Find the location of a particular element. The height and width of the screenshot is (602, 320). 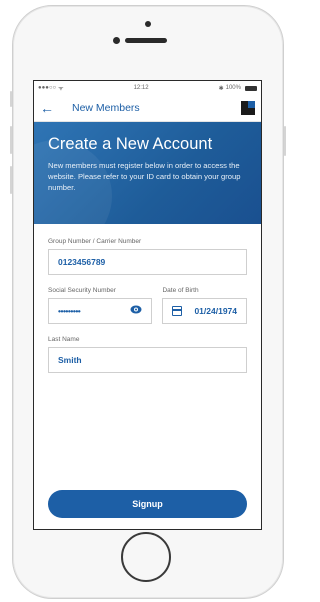

page-title: New Members is located at coordinates (106, 108).